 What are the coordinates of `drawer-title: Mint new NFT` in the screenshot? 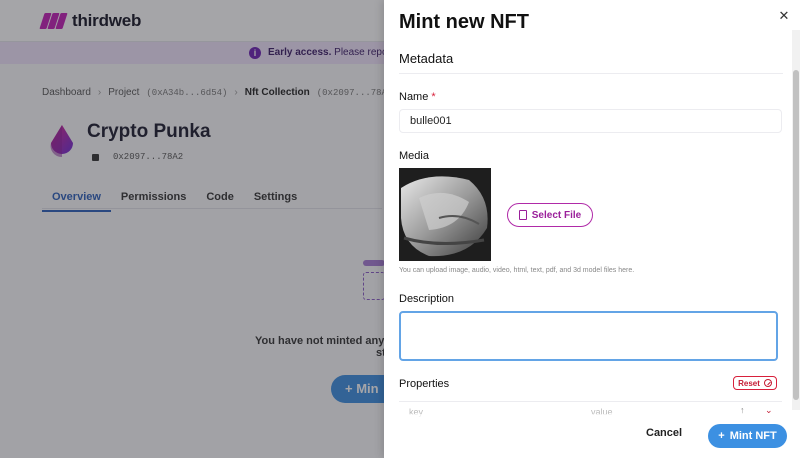 It's located at (464, 22).